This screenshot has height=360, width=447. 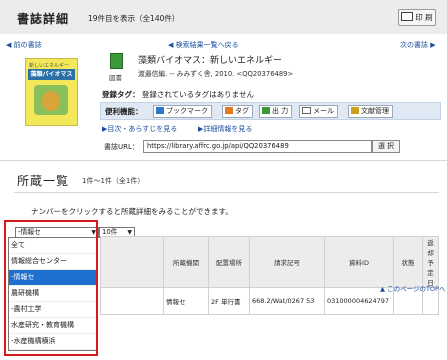 What do you see at coordinates (51, 288) in the screenshot?
I see `highlight-box` at bounding box center [51, 288].